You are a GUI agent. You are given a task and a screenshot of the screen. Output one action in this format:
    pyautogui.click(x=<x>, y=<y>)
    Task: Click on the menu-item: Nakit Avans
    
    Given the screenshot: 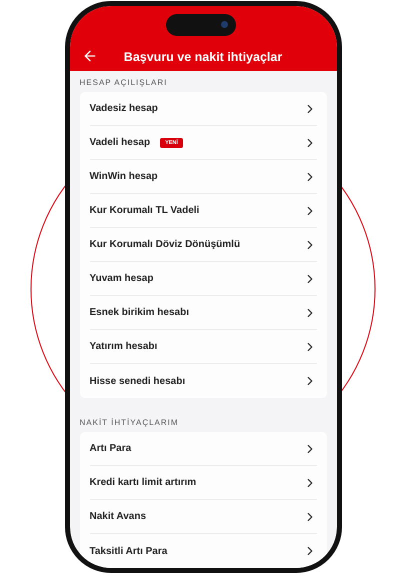 What is the action you would take?
    pyautogui.click(x=203, y=517)
    